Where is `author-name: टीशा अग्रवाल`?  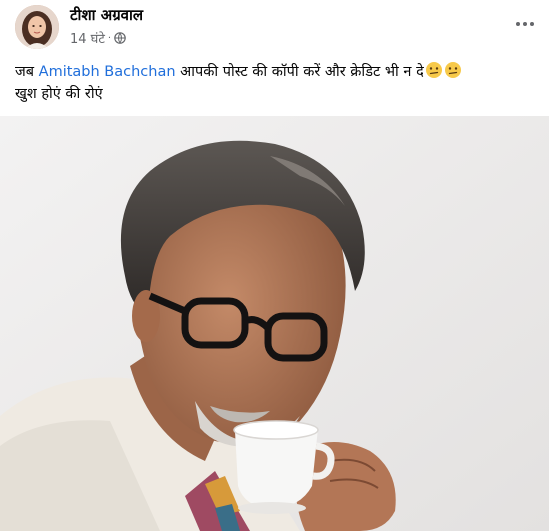
author-name: टीशा अग्रवाल is located at coordinates (106, 15).